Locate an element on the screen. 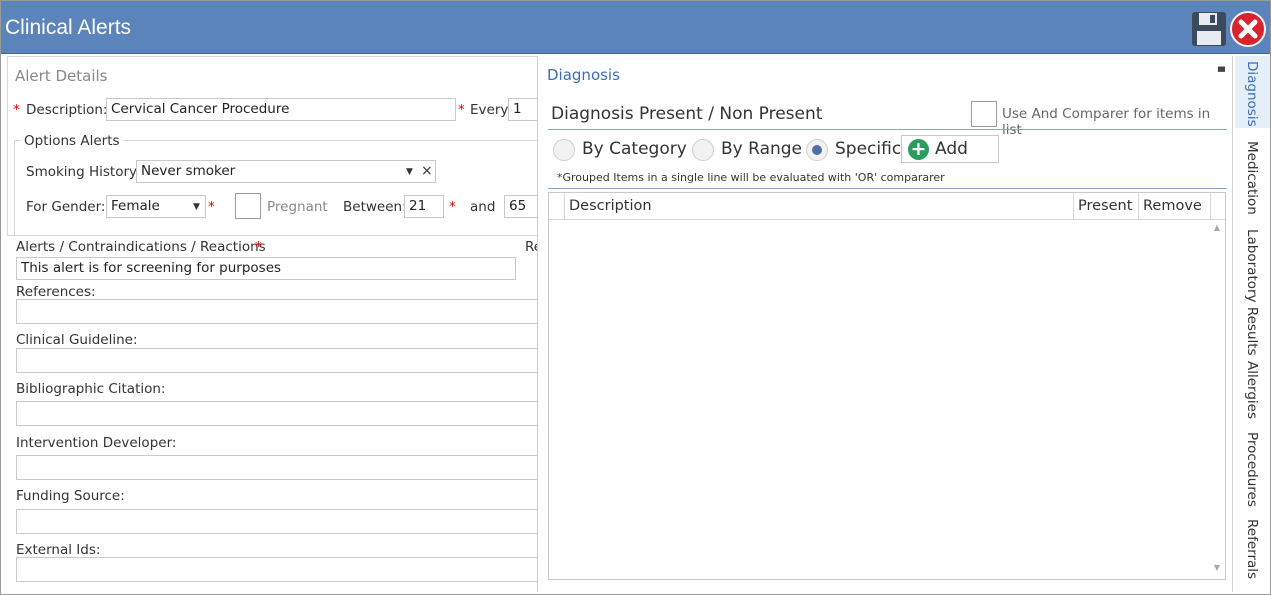 The image size is (1271, 595). alerts-input: This alert is for screening for purposes is located at coordinates (266, 268).